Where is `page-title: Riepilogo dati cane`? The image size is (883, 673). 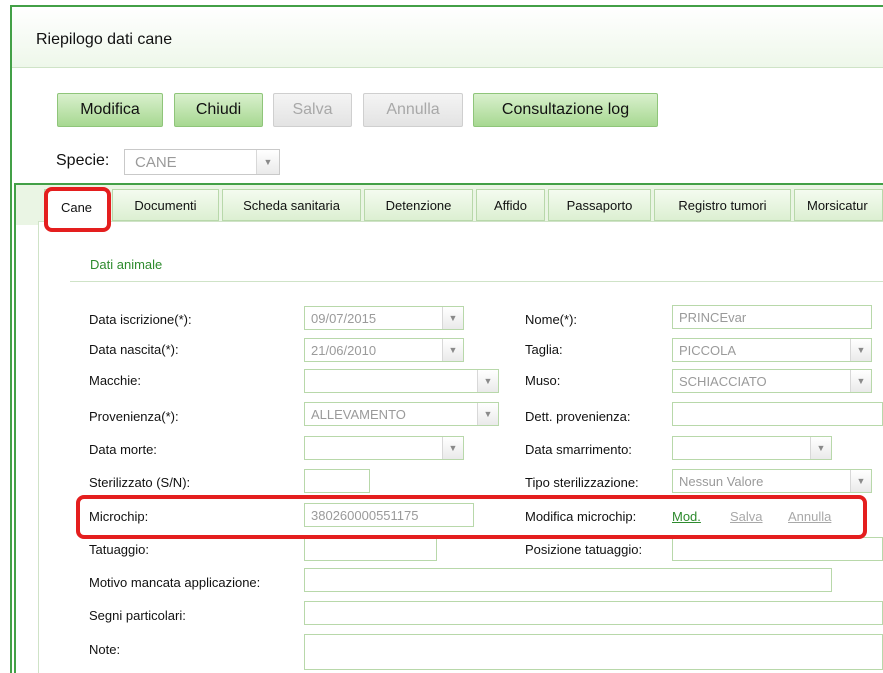
page-title: Riepilogo dati cane is located at coordinates (104, 39).